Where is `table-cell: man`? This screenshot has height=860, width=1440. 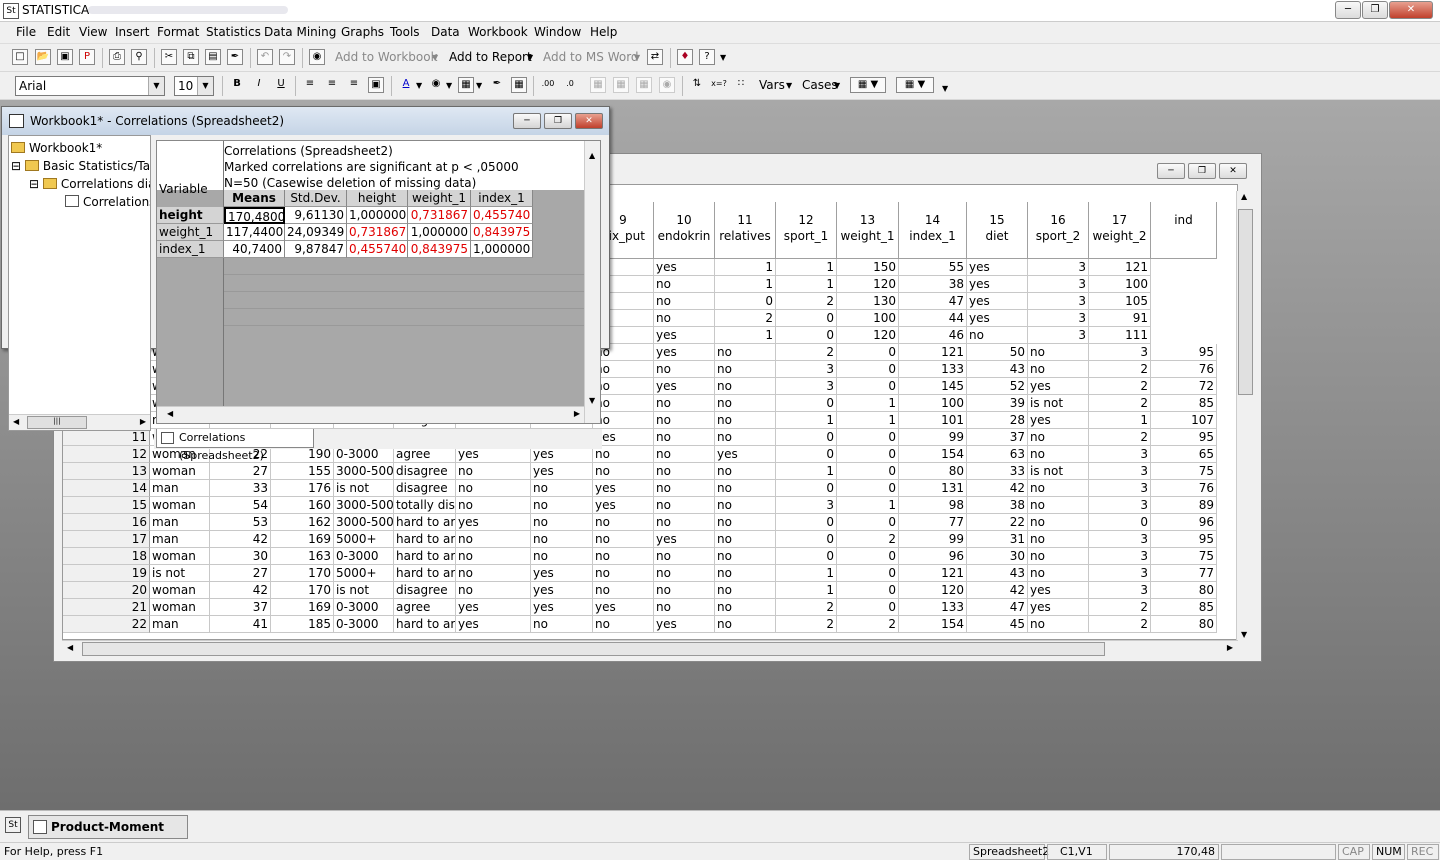 table-cell: man is located at coordinates (180, 624).